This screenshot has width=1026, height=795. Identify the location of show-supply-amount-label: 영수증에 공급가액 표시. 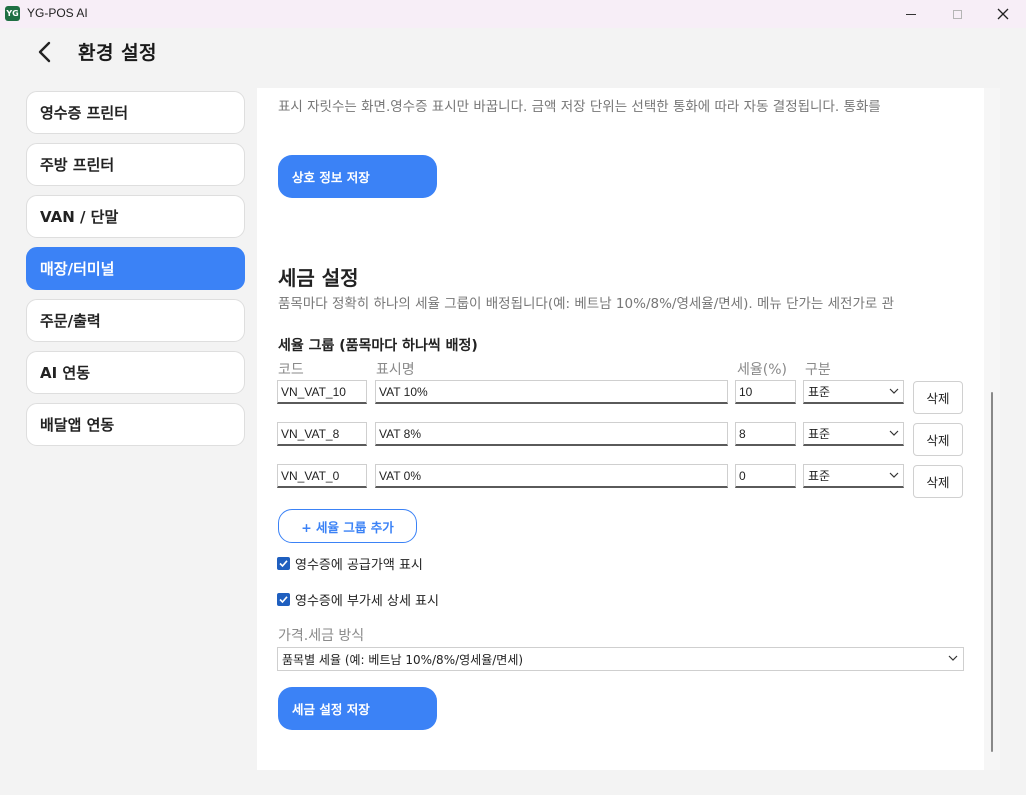
(359, 565).